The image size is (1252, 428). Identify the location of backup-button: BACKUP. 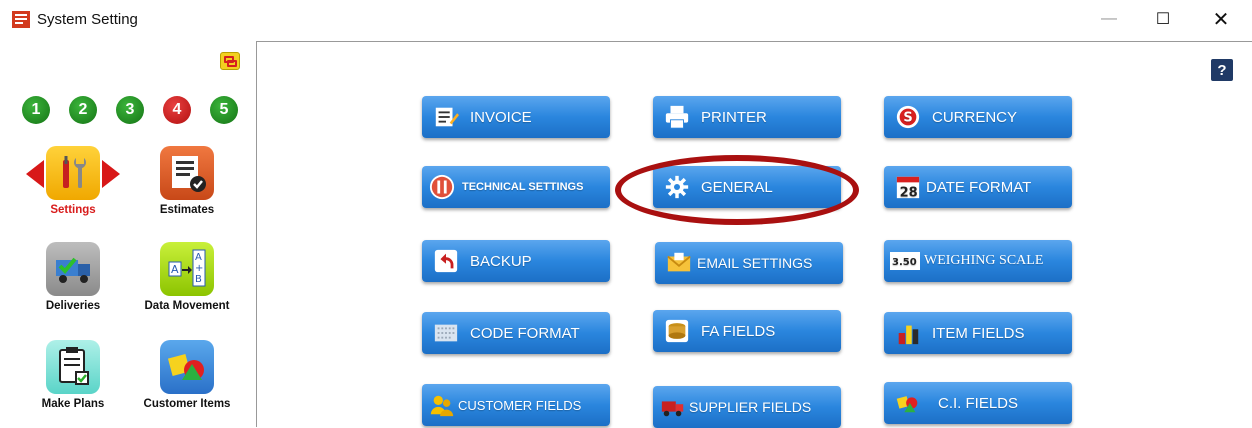
(516, 261).